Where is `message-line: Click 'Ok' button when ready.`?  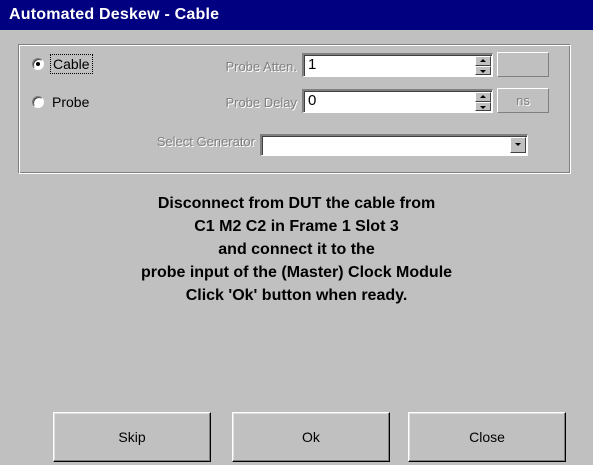
message-line: Click 'Ok' button when ready. is located at coordinates (296, 295).